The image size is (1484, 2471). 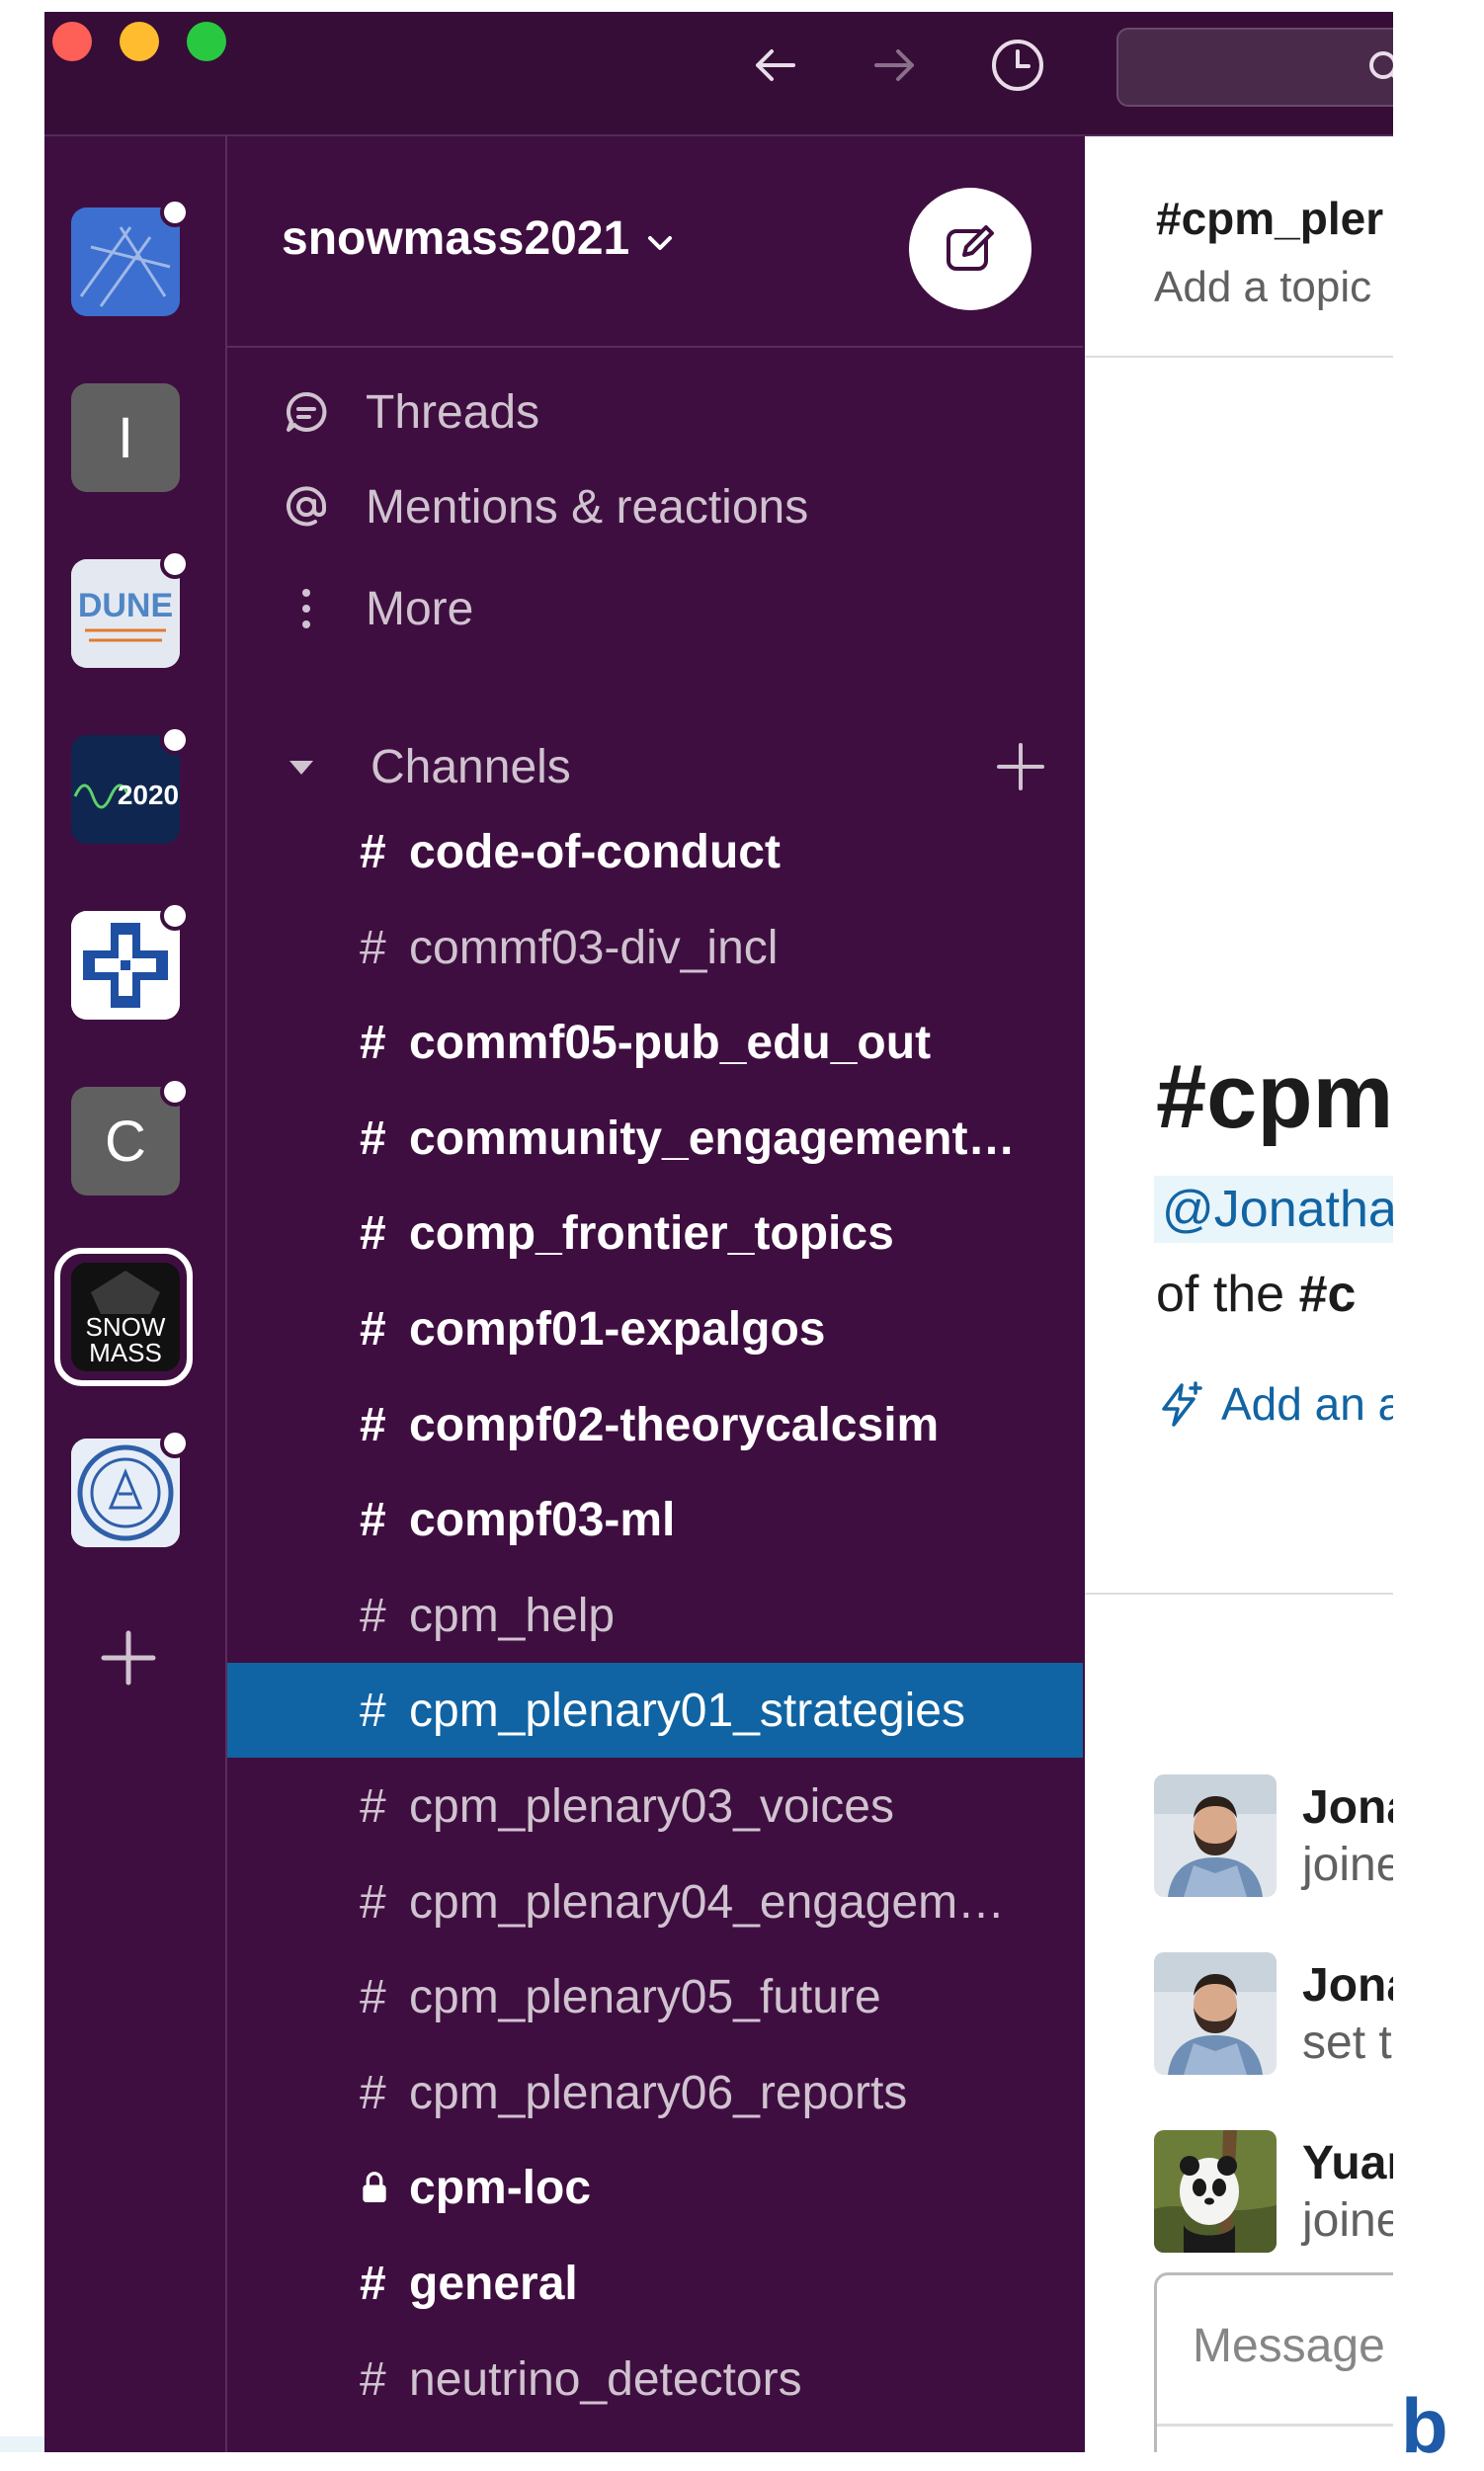 What do you see at coordinates (125, 789) in the screenshot?
I see `workspace-neutrino-2020: 2020` at bounding box center [125, 789].